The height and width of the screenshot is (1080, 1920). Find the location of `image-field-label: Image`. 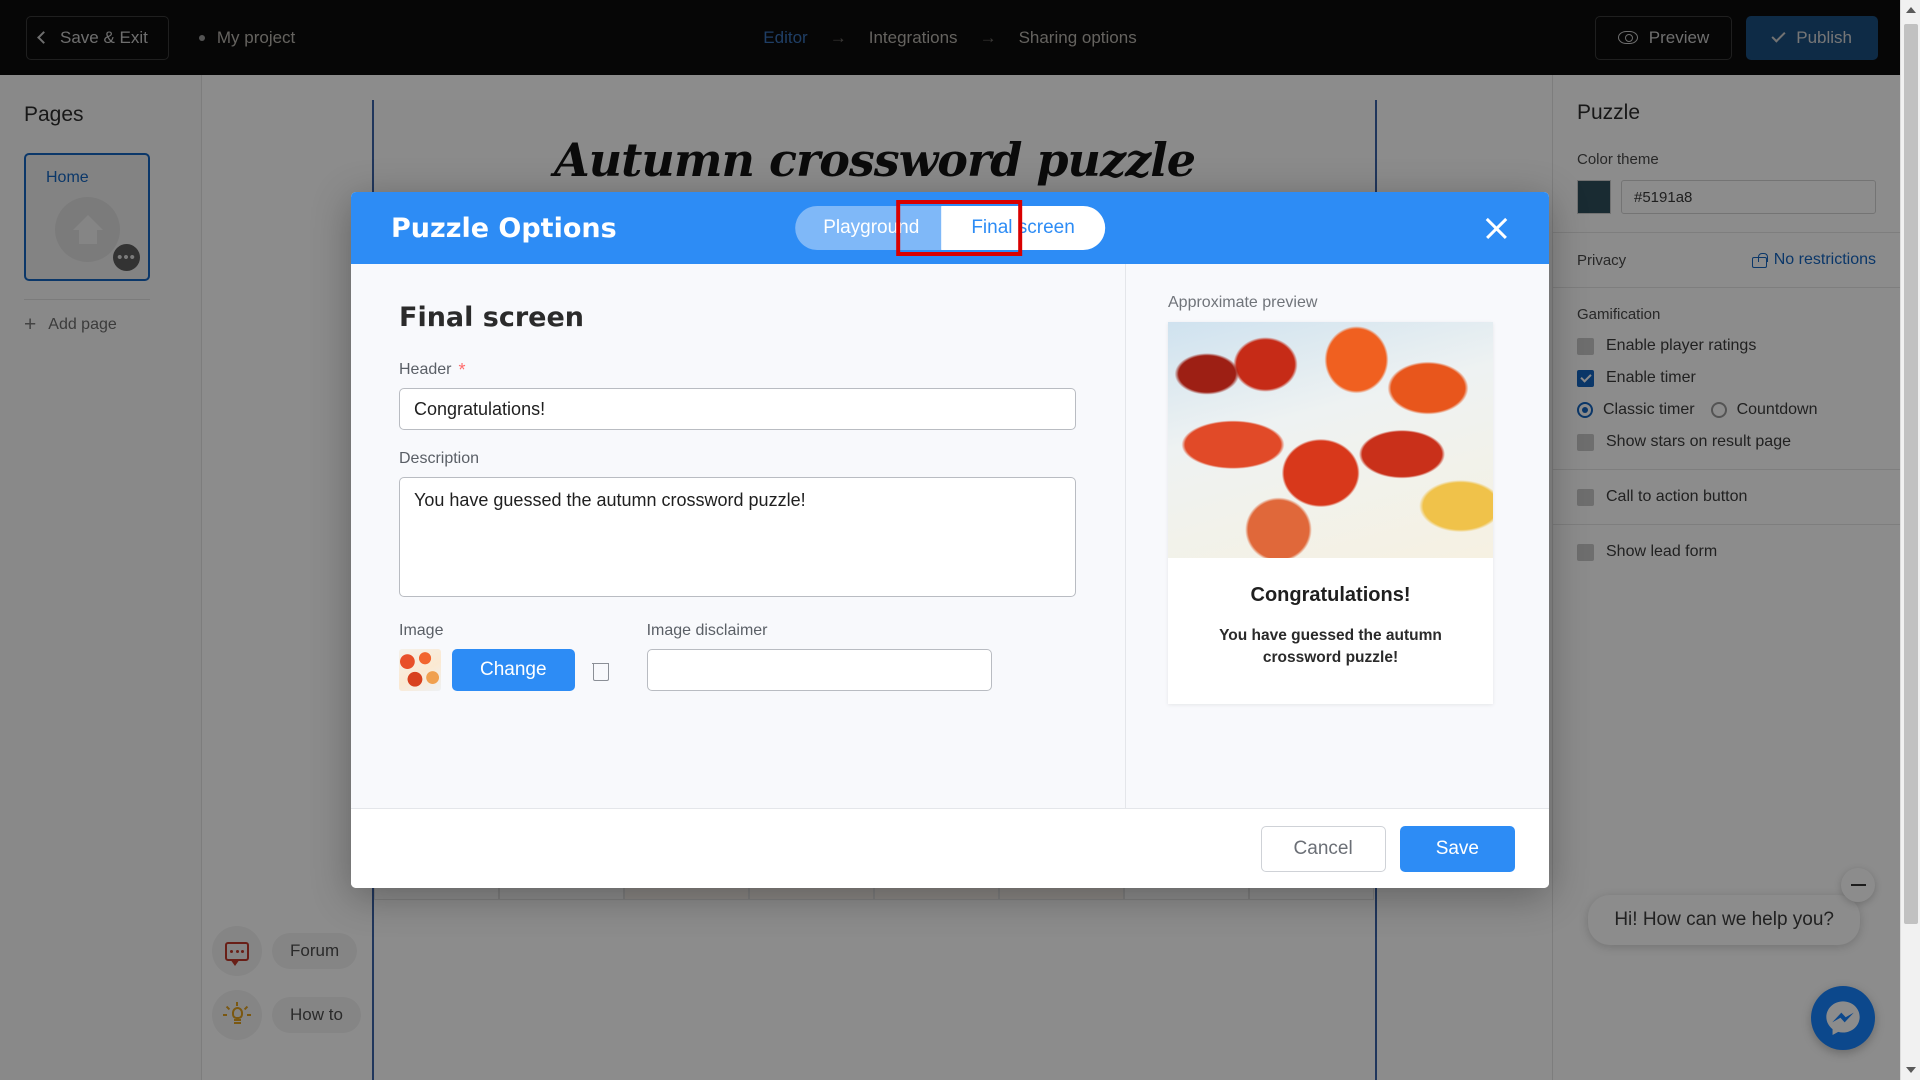

image-field-label: Image is located at coordinates (504, 631).